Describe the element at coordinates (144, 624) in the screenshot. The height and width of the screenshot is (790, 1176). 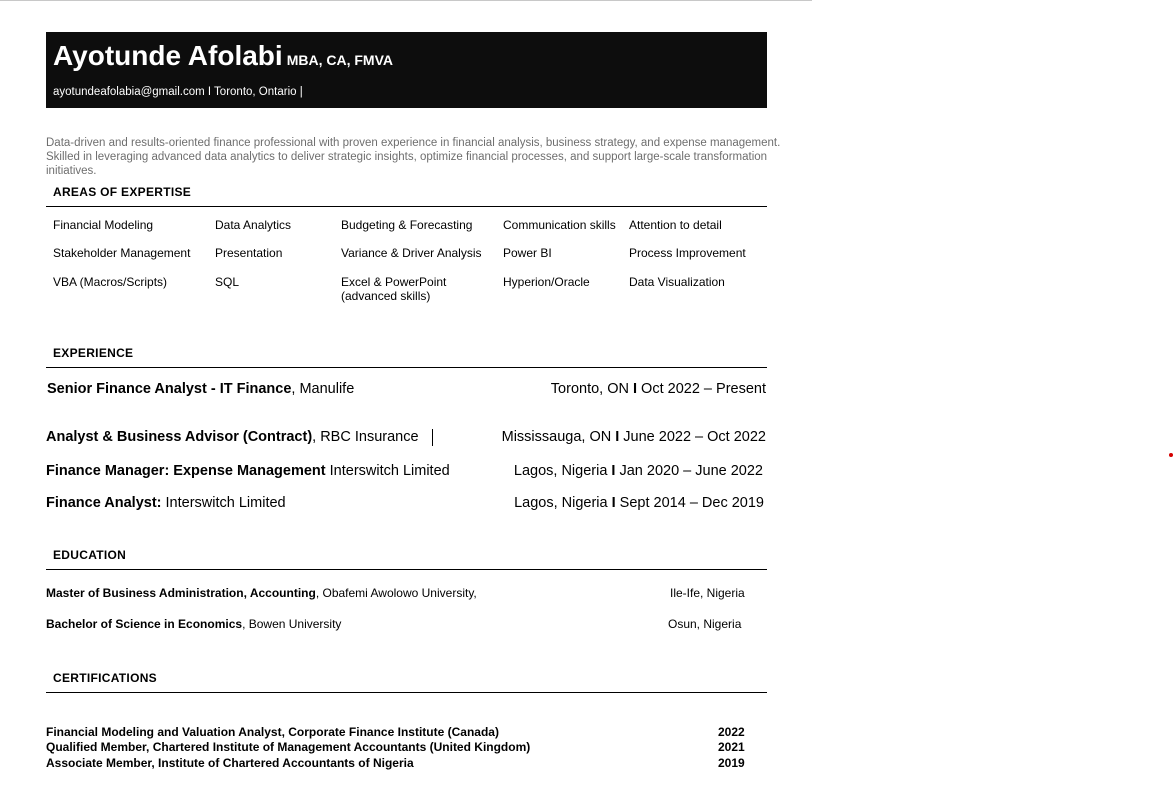
I see `degree: Bachelor of Science in Economics` at that location.